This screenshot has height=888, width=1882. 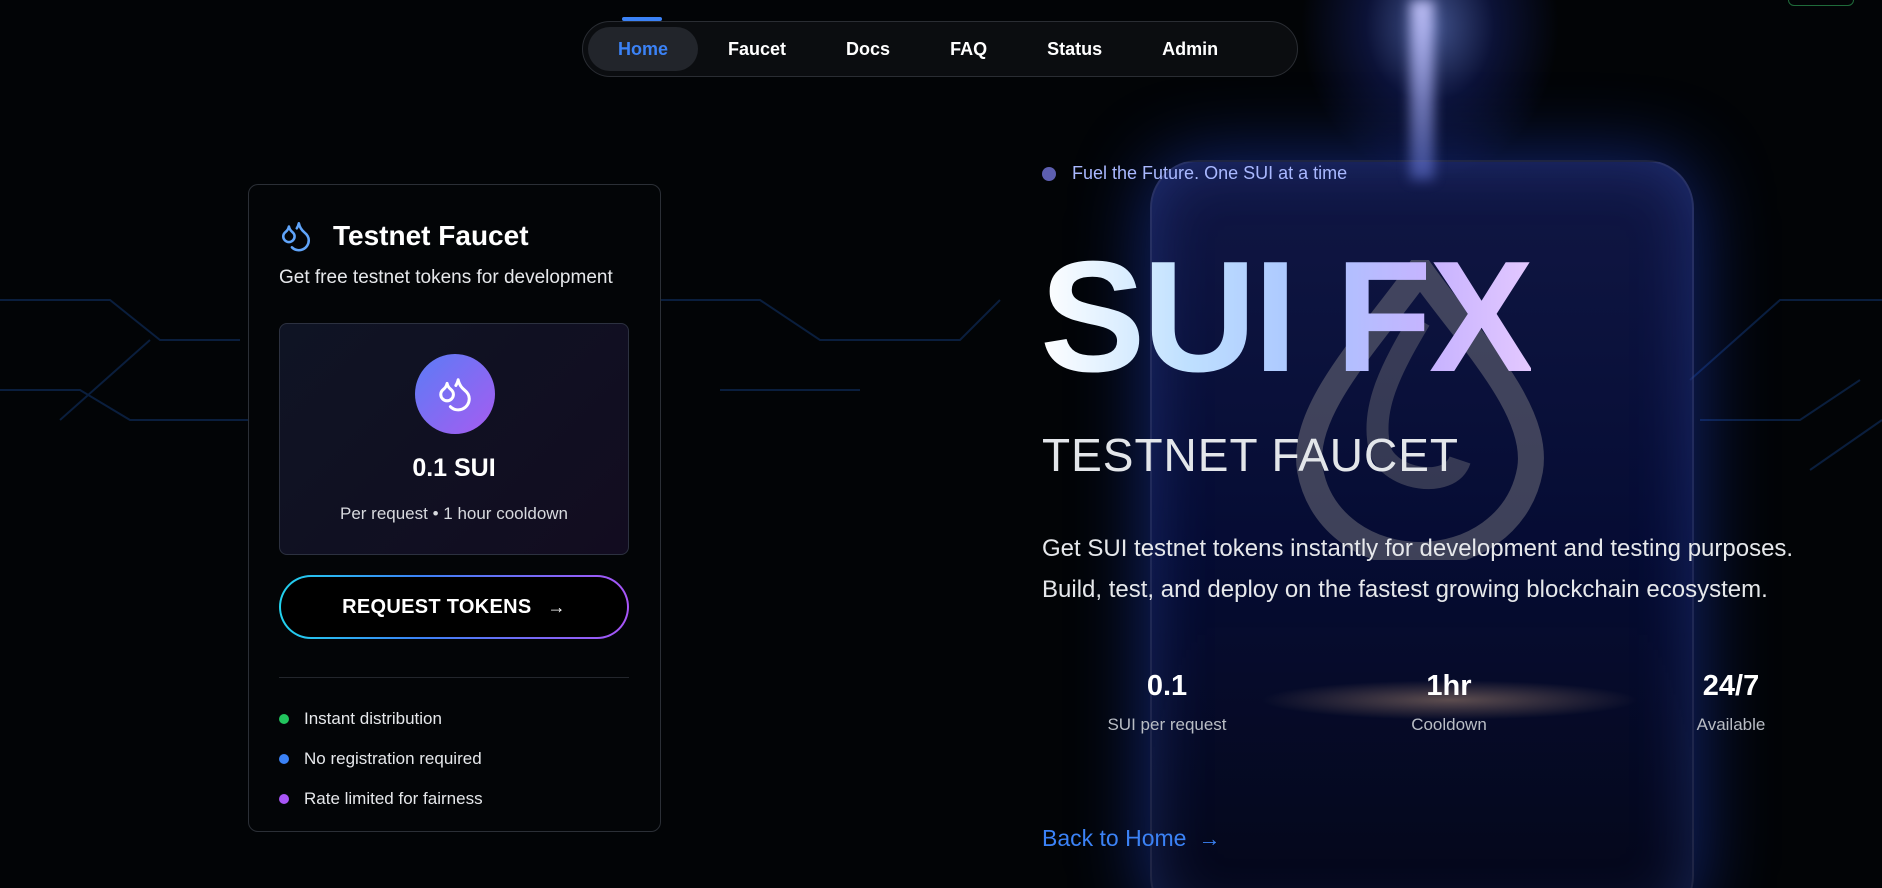 What do you see at coordinates (454, 677) in the screenshot?
I see `divider` at bounding box center [454, 677].